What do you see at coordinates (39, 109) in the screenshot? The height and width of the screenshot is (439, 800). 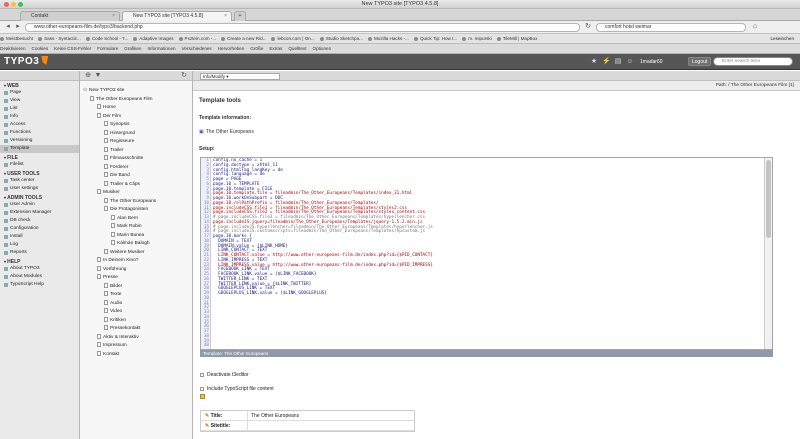 I see `module-item: List` at bounding box center [39, 109].